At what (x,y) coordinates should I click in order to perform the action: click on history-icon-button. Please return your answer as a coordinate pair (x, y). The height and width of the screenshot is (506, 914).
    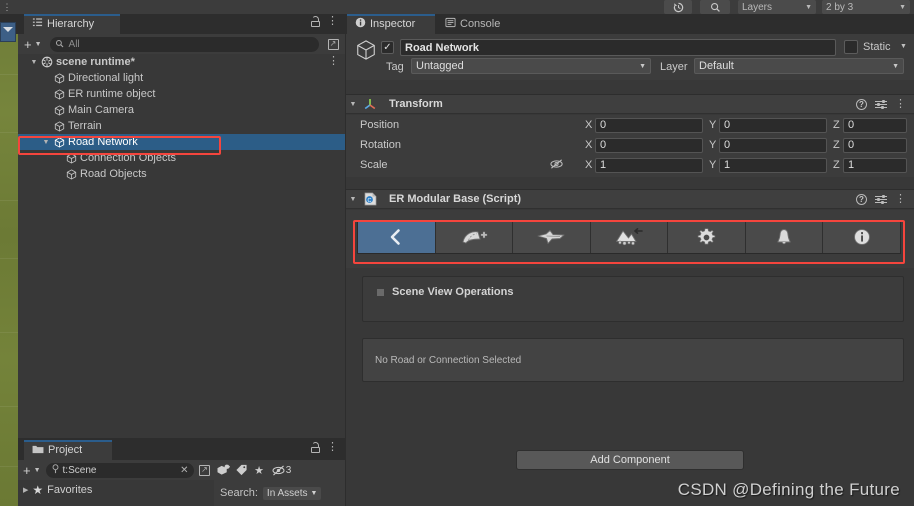
    Looking at the image, I should click on (678, 7).